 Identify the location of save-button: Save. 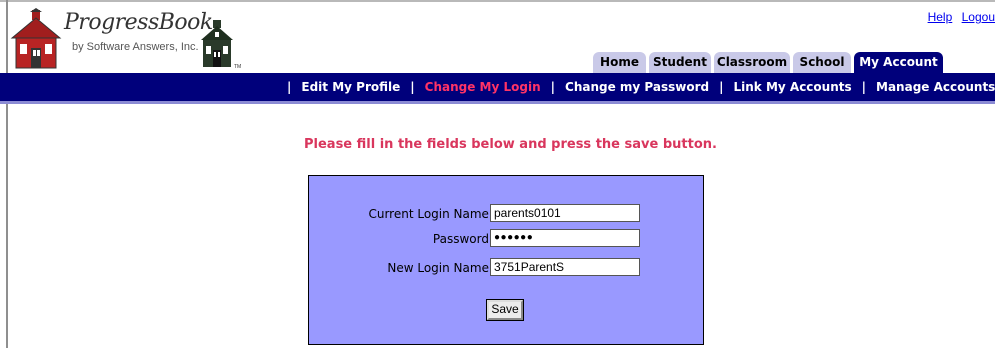
(505, 310).